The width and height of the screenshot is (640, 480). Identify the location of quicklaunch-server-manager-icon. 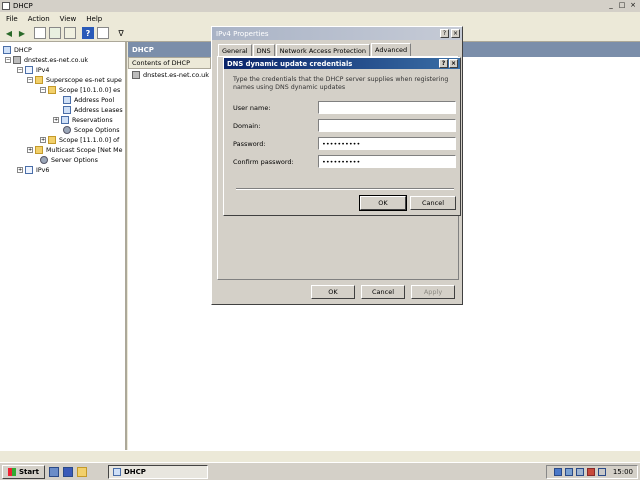
(53, 471).